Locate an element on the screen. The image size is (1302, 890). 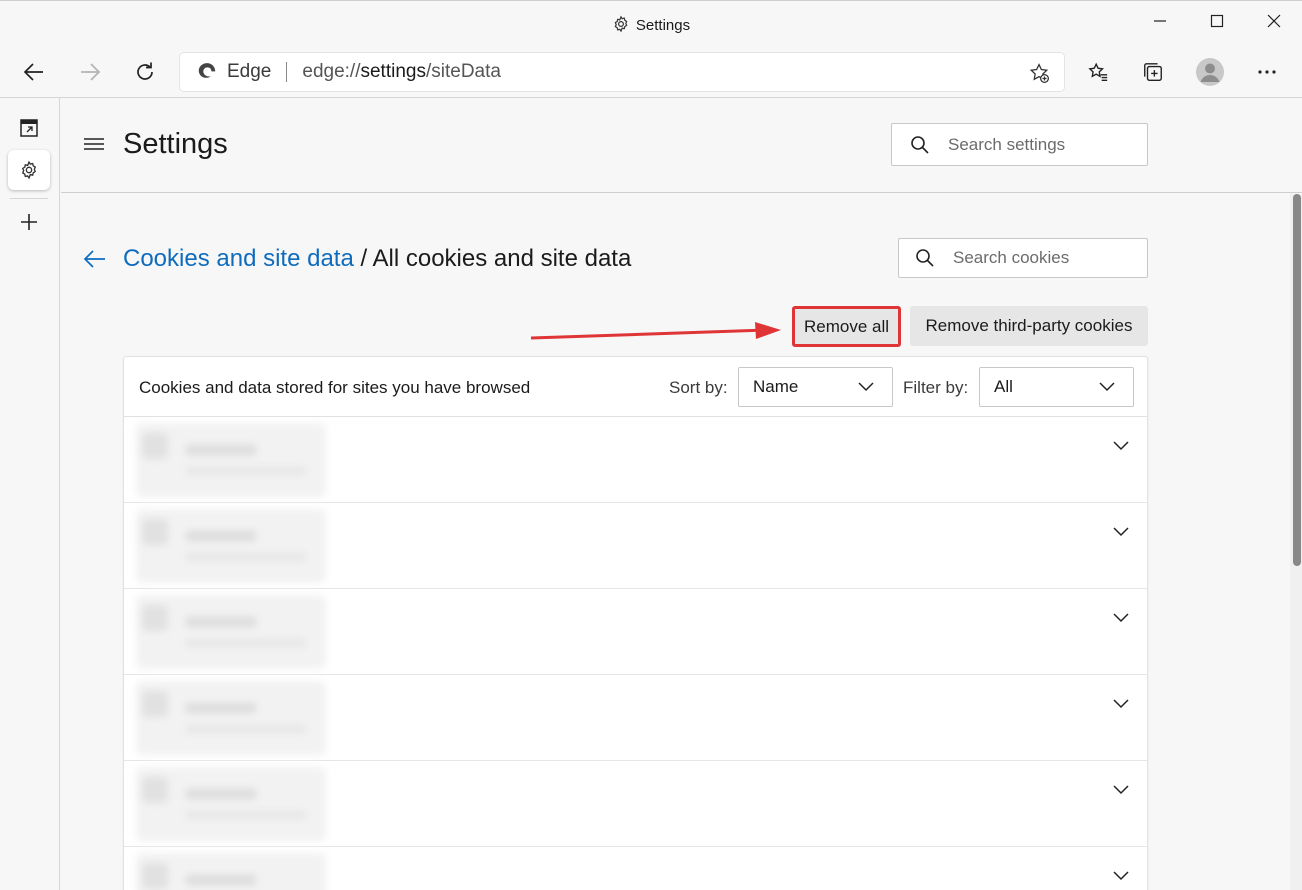
close-icon is located at coordinates (1274, 21).